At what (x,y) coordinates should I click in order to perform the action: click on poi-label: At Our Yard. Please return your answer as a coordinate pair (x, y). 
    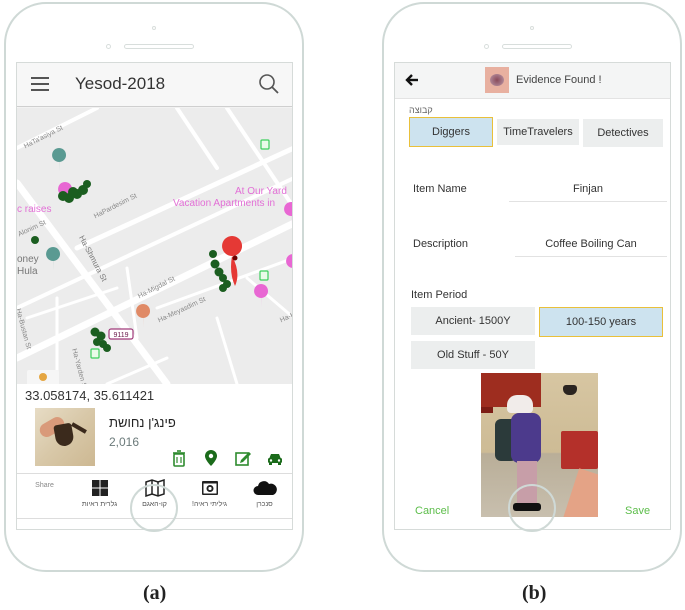
    Looking at the image, I should click on (261, 191).